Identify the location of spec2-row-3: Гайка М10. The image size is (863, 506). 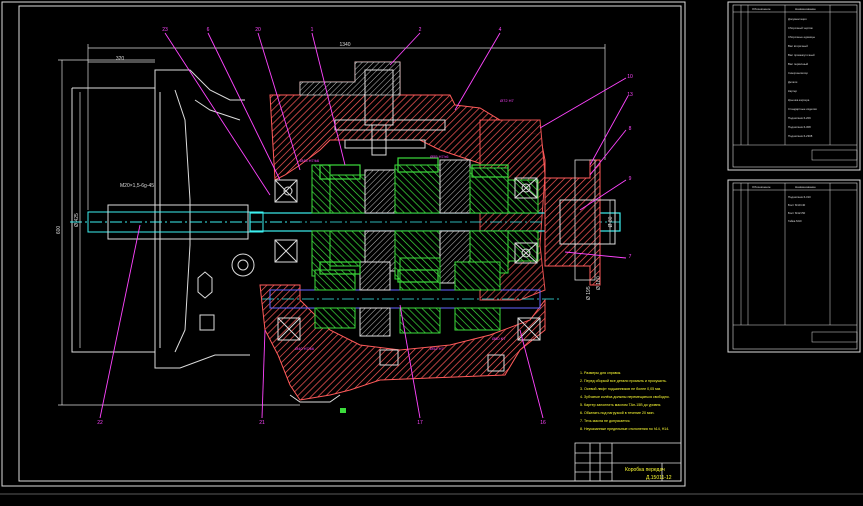
(795, 221).